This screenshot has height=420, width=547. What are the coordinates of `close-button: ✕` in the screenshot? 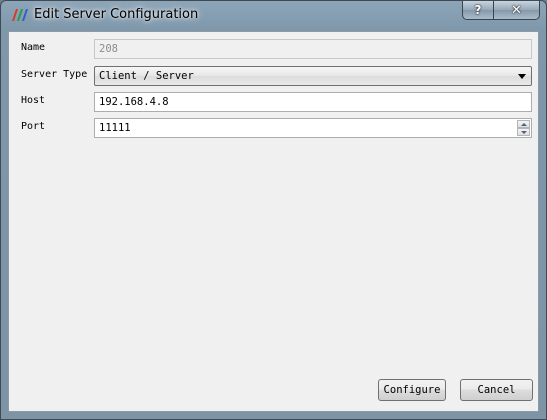 It's located at (517, 10).